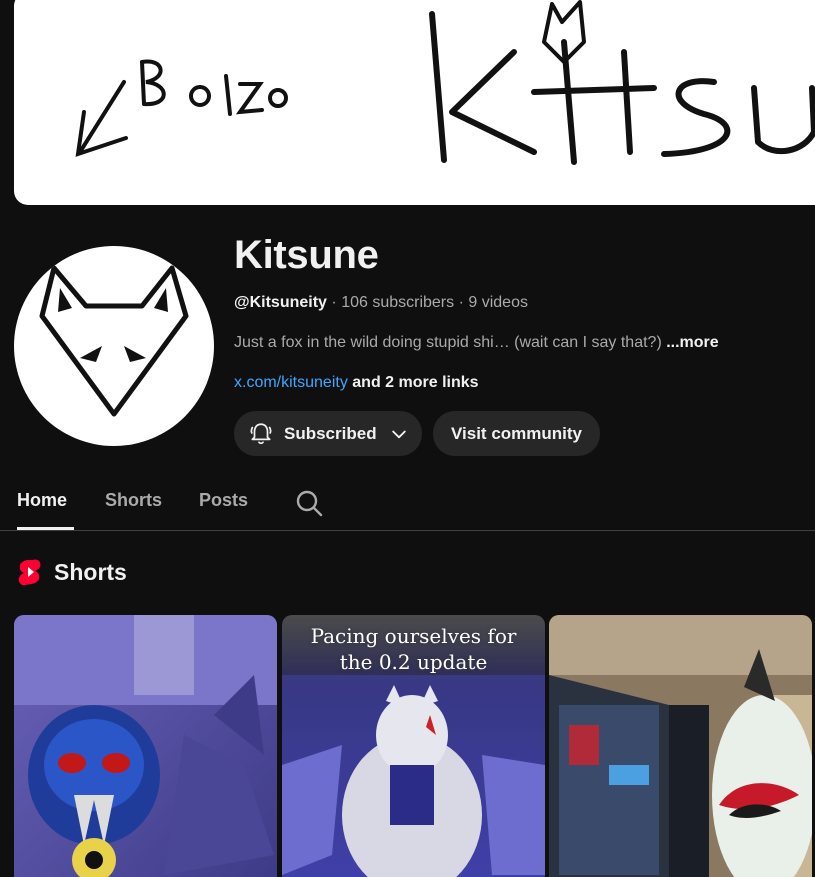  I want to click on active-tab-indicator, so click(45, 528).